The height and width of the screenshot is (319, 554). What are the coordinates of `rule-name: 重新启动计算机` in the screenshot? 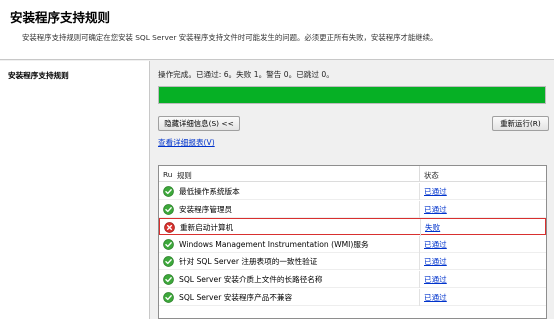 It's located at (207, 228).